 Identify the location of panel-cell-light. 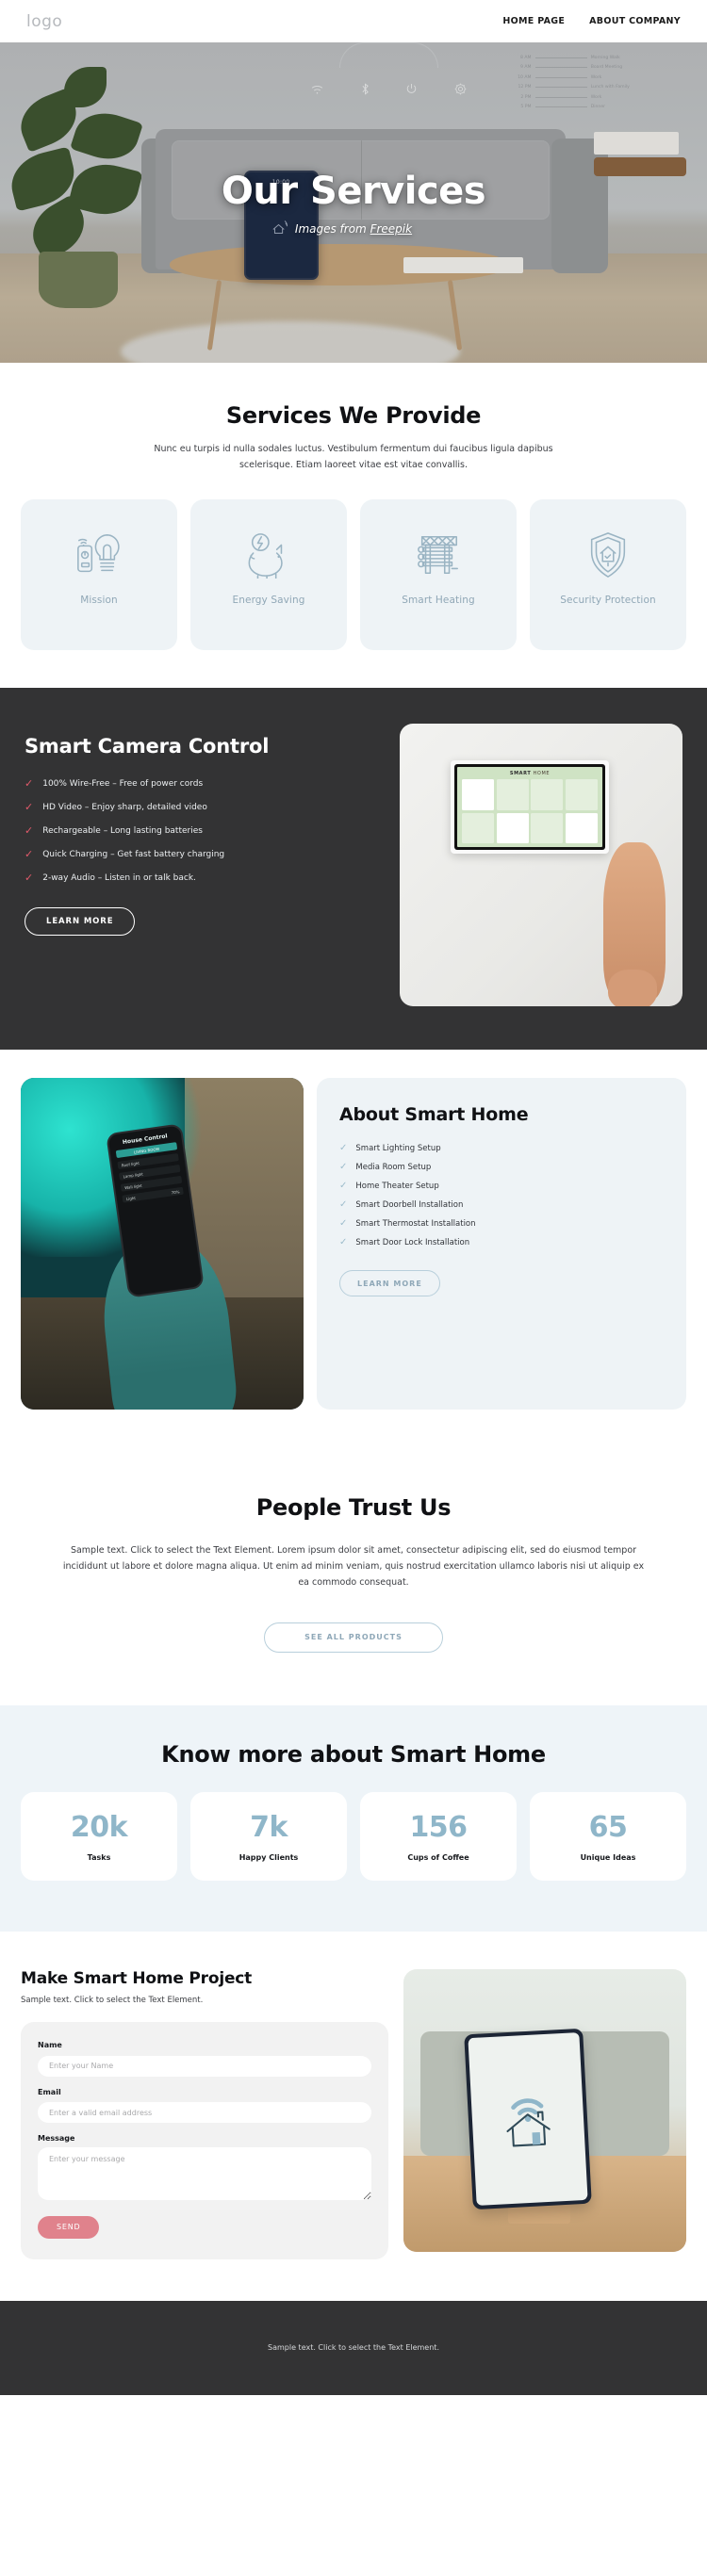
(478, 794).